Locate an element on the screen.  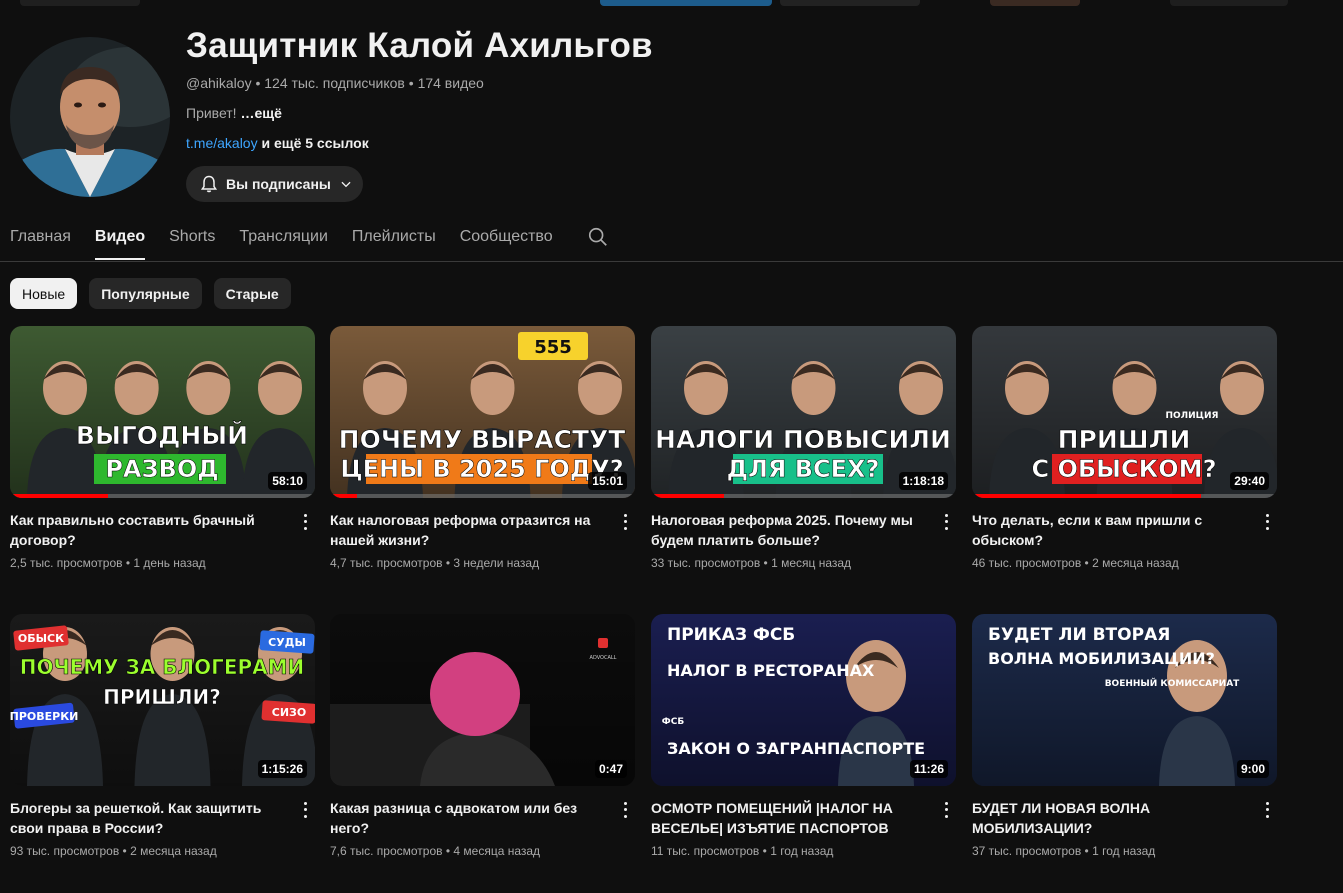
video-duration: 29:40 is located at coordinates (1249, 481).